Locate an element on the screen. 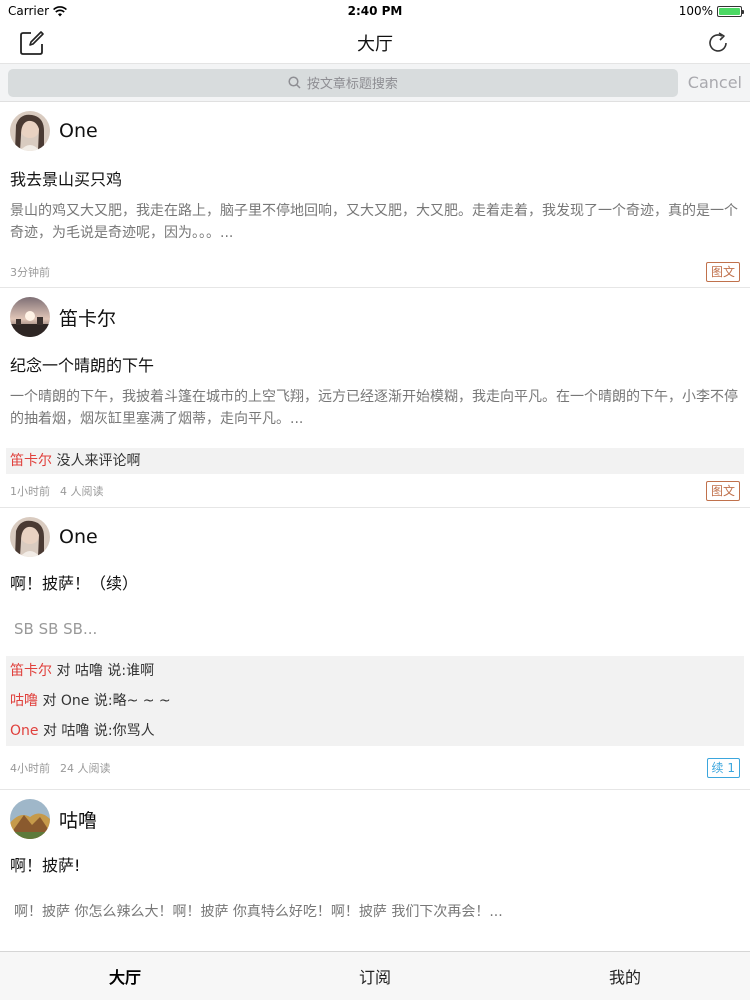 This screenshot has height=1000, width=750. post-title: 啊！披萨! is located at coordinates (375, 866).